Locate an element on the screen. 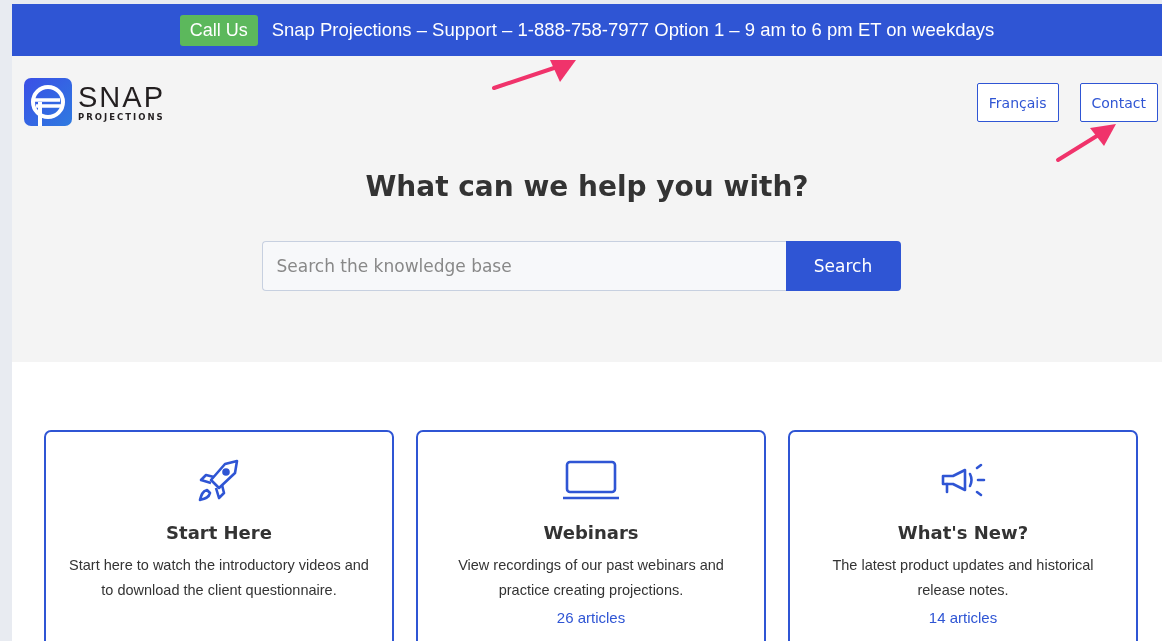 The height and width of the screenshot is (641, 1162). nav-button: Contact is located at coordinates (1118, 102).